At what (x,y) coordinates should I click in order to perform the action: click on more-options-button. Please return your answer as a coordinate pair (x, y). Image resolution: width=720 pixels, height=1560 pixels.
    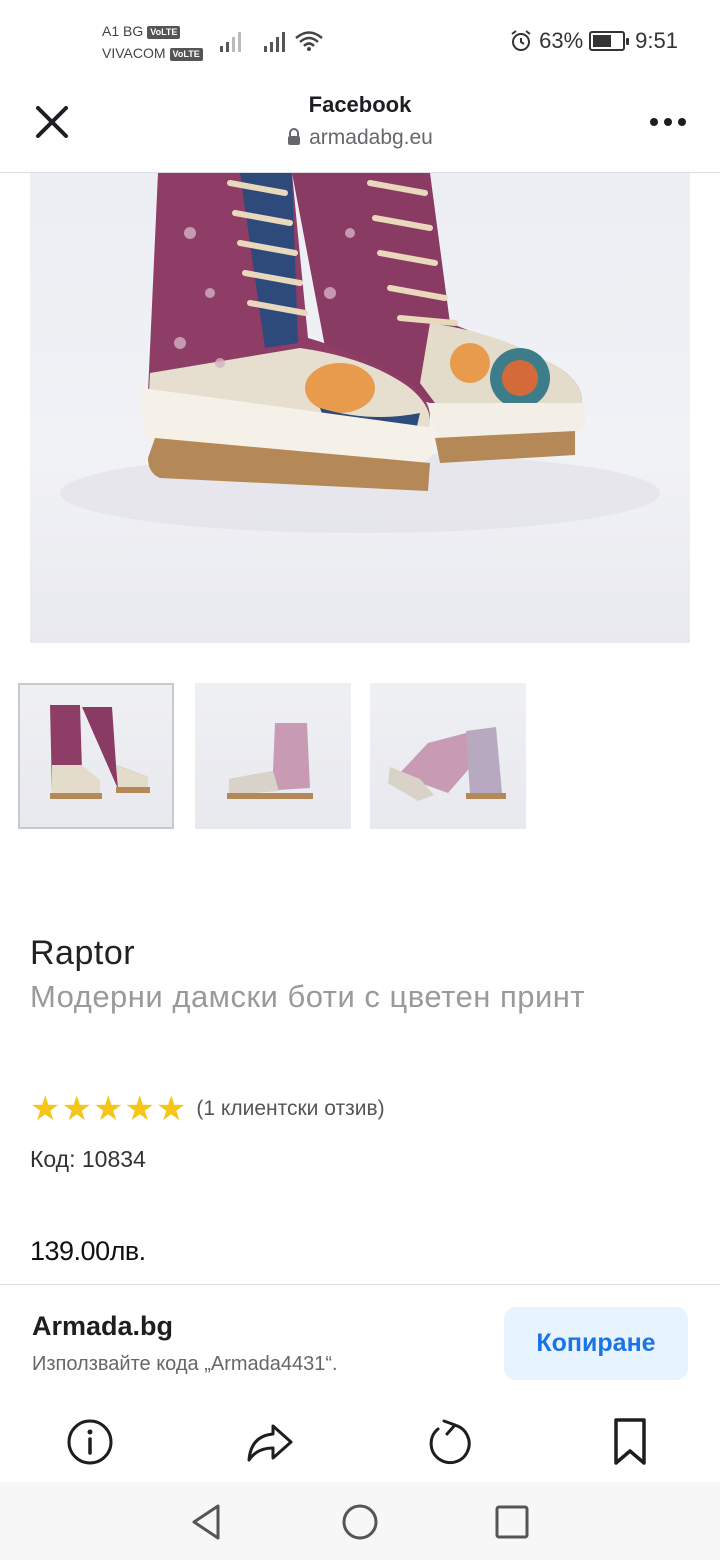
    Looking at the image, I should click on (668, 122).